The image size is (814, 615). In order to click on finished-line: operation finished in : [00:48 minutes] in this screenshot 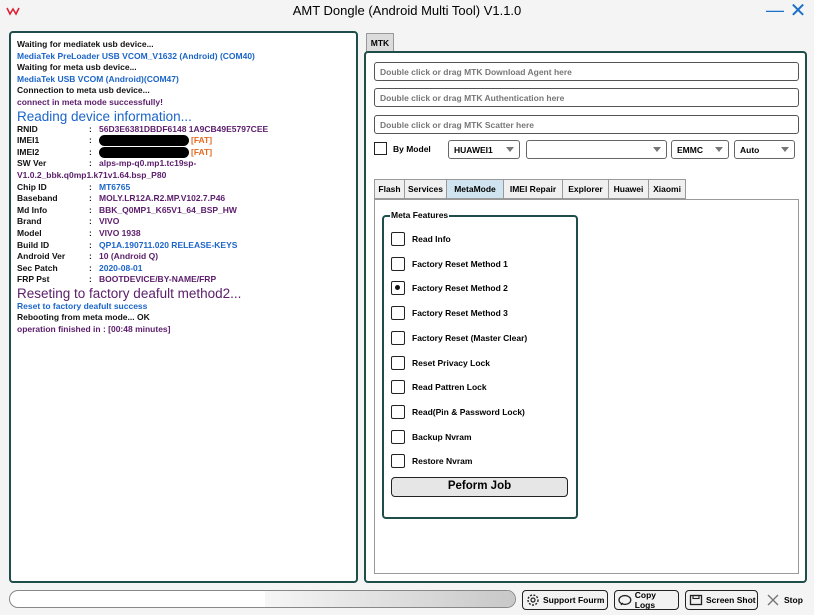, I will do `click(94, 329)`.